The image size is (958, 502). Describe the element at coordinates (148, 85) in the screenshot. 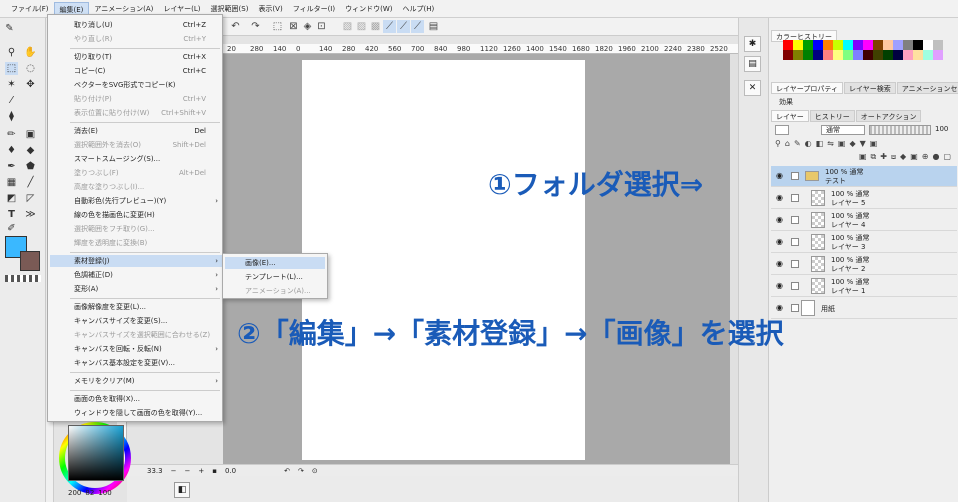

I see `edit-menu-item: ベクターをSVG形式でコピー(K)` at that location.